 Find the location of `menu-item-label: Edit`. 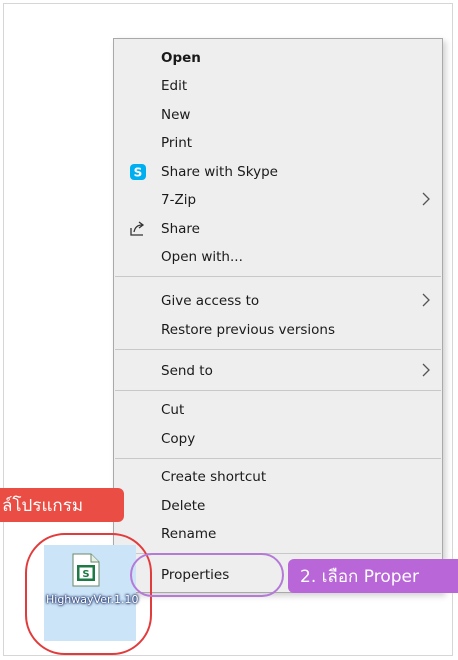

menu-item-label: Edit is located at coordinates (174, 86).